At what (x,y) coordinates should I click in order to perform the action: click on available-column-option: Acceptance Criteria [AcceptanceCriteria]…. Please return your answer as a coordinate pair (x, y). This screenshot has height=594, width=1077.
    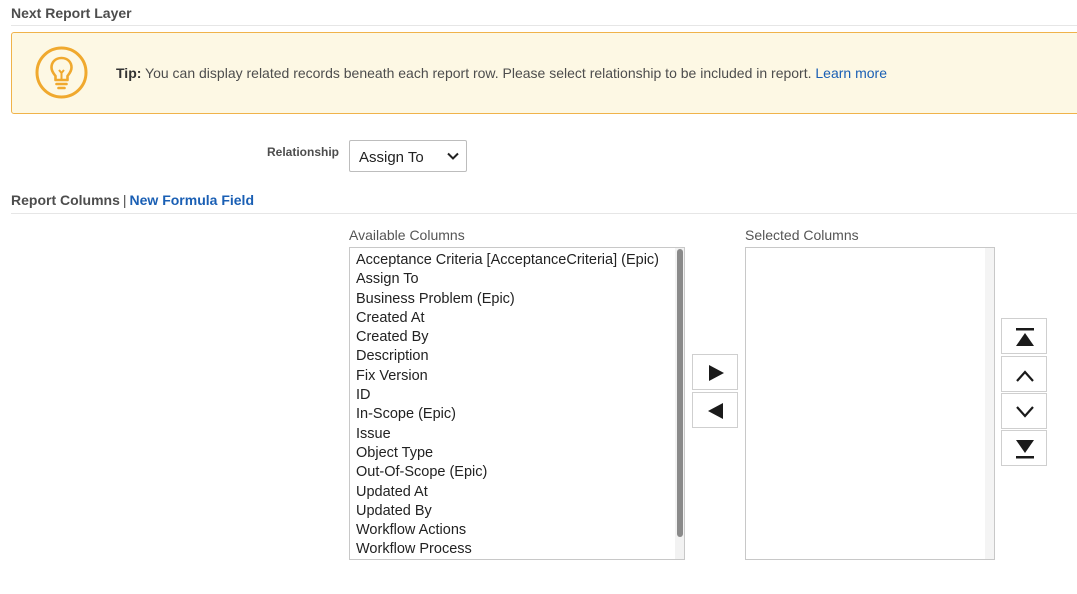
    Looking at the image, I should click on (507, 260).